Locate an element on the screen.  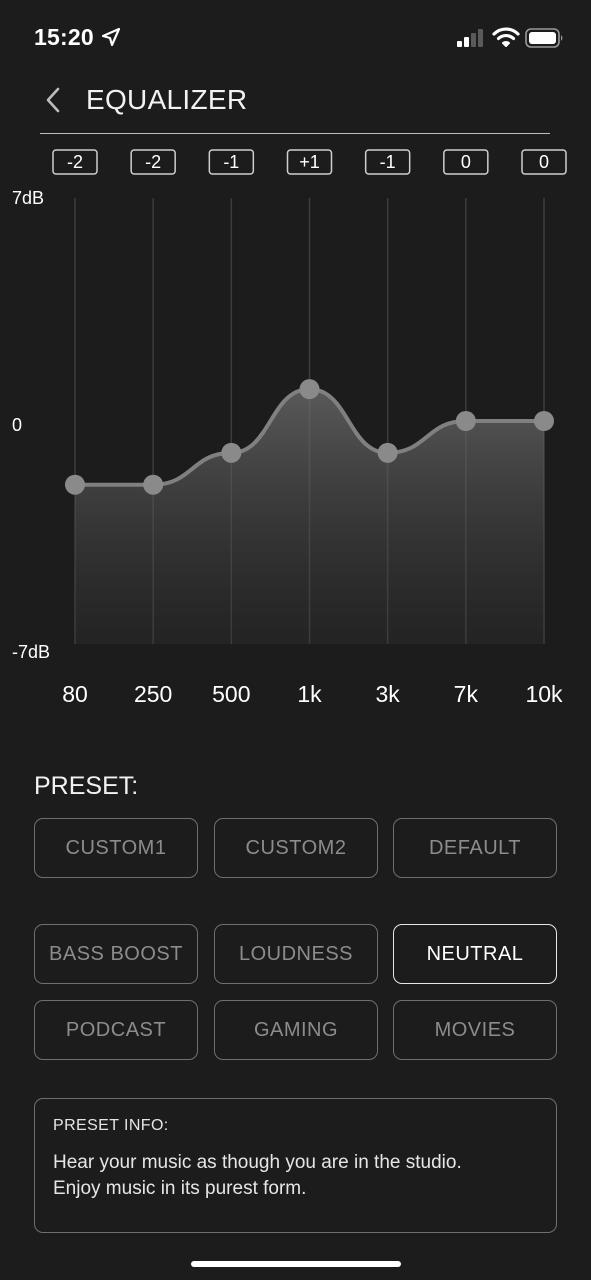
eq-band-handle-10k is located at coordinates (544, 421).